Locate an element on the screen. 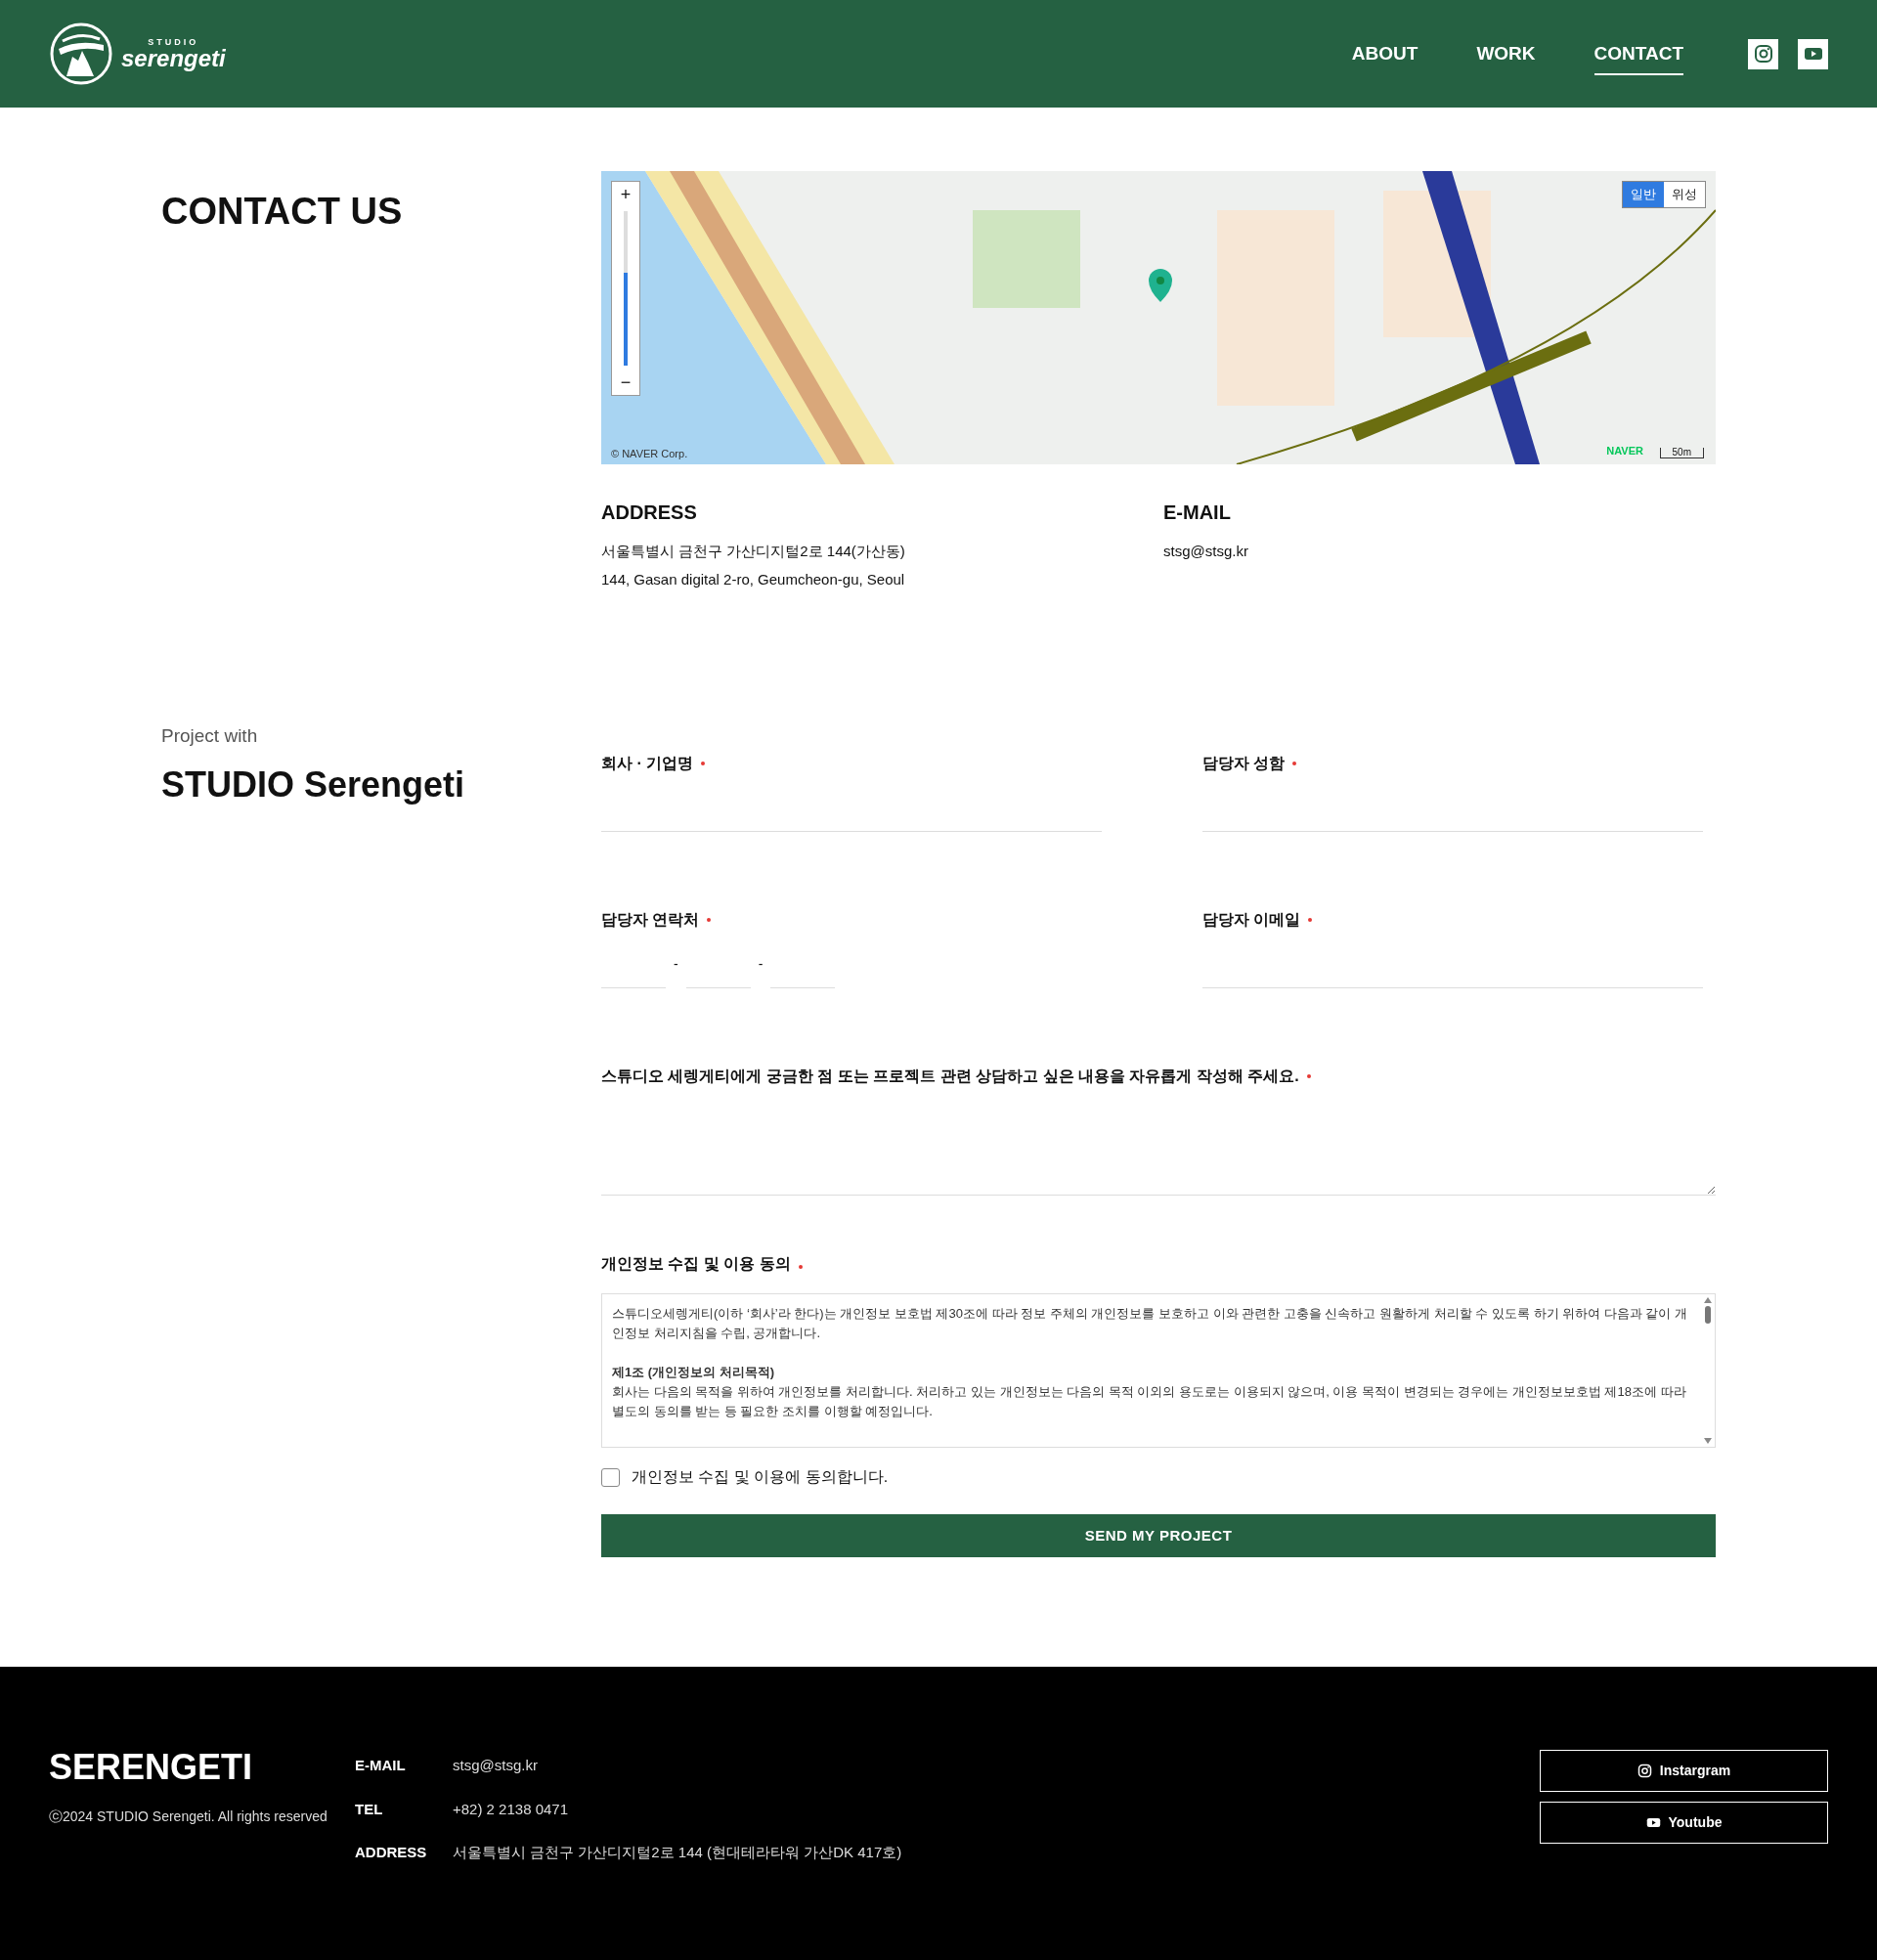  scroll-down-arrow-icon is located at coordinates (1708, 1441).